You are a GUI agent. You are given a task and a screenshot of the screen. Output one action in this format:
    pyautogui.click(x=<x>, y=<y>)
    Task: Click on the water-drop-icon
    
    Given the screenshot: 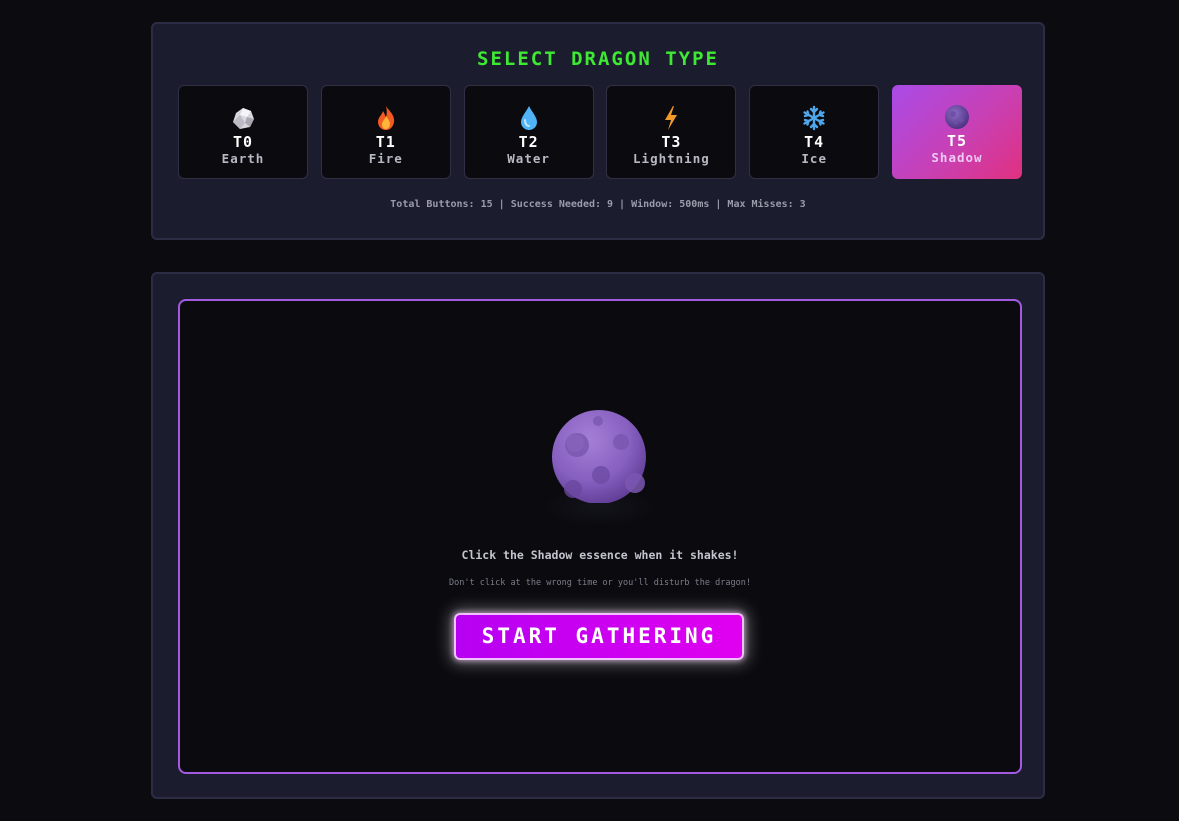 What is the action you would take?
    pyautogui.click(x=529, y=118)
    